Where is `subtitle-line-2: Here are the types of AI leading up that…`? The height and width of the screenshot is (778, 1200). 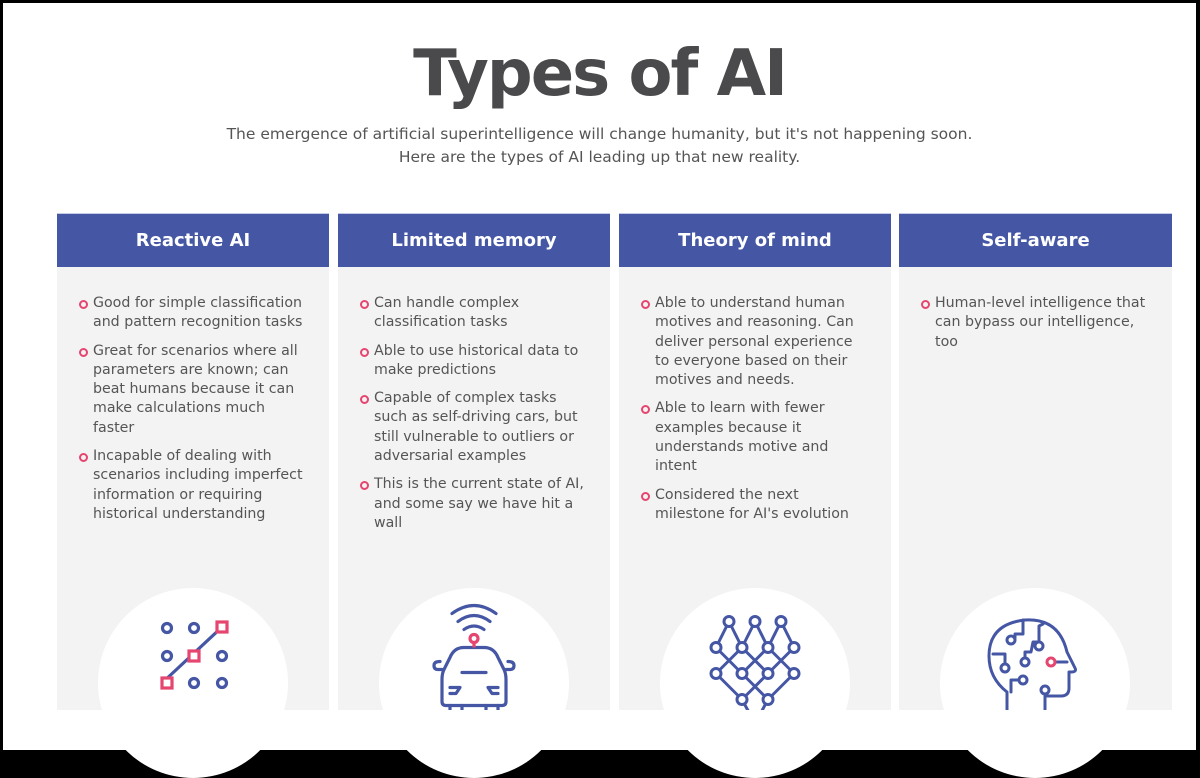
subtitle-line-2: Here are the types of AI leading up that… is located at coordinates (599, 157).